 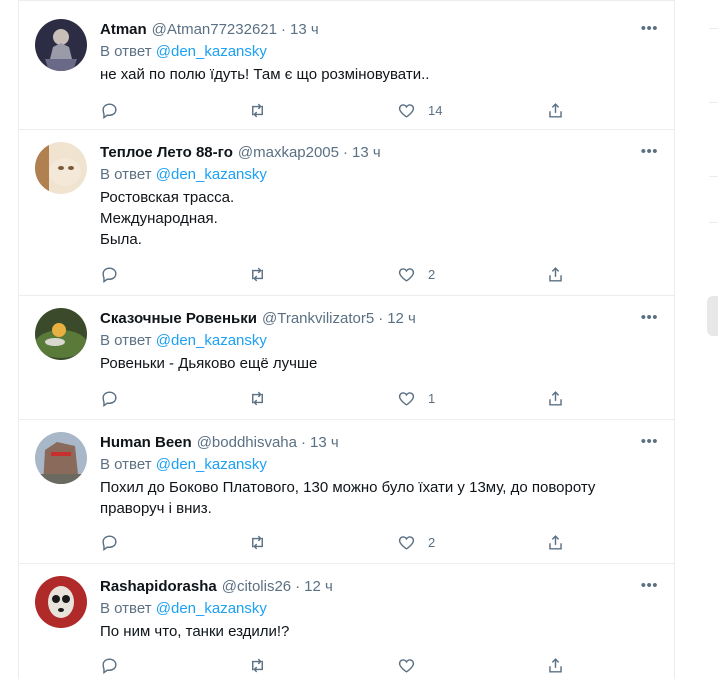 What do you see at coordinates (340, 110) in the screenshot?
I see `tweet-actions: 14` at bounding box center [340, 110].